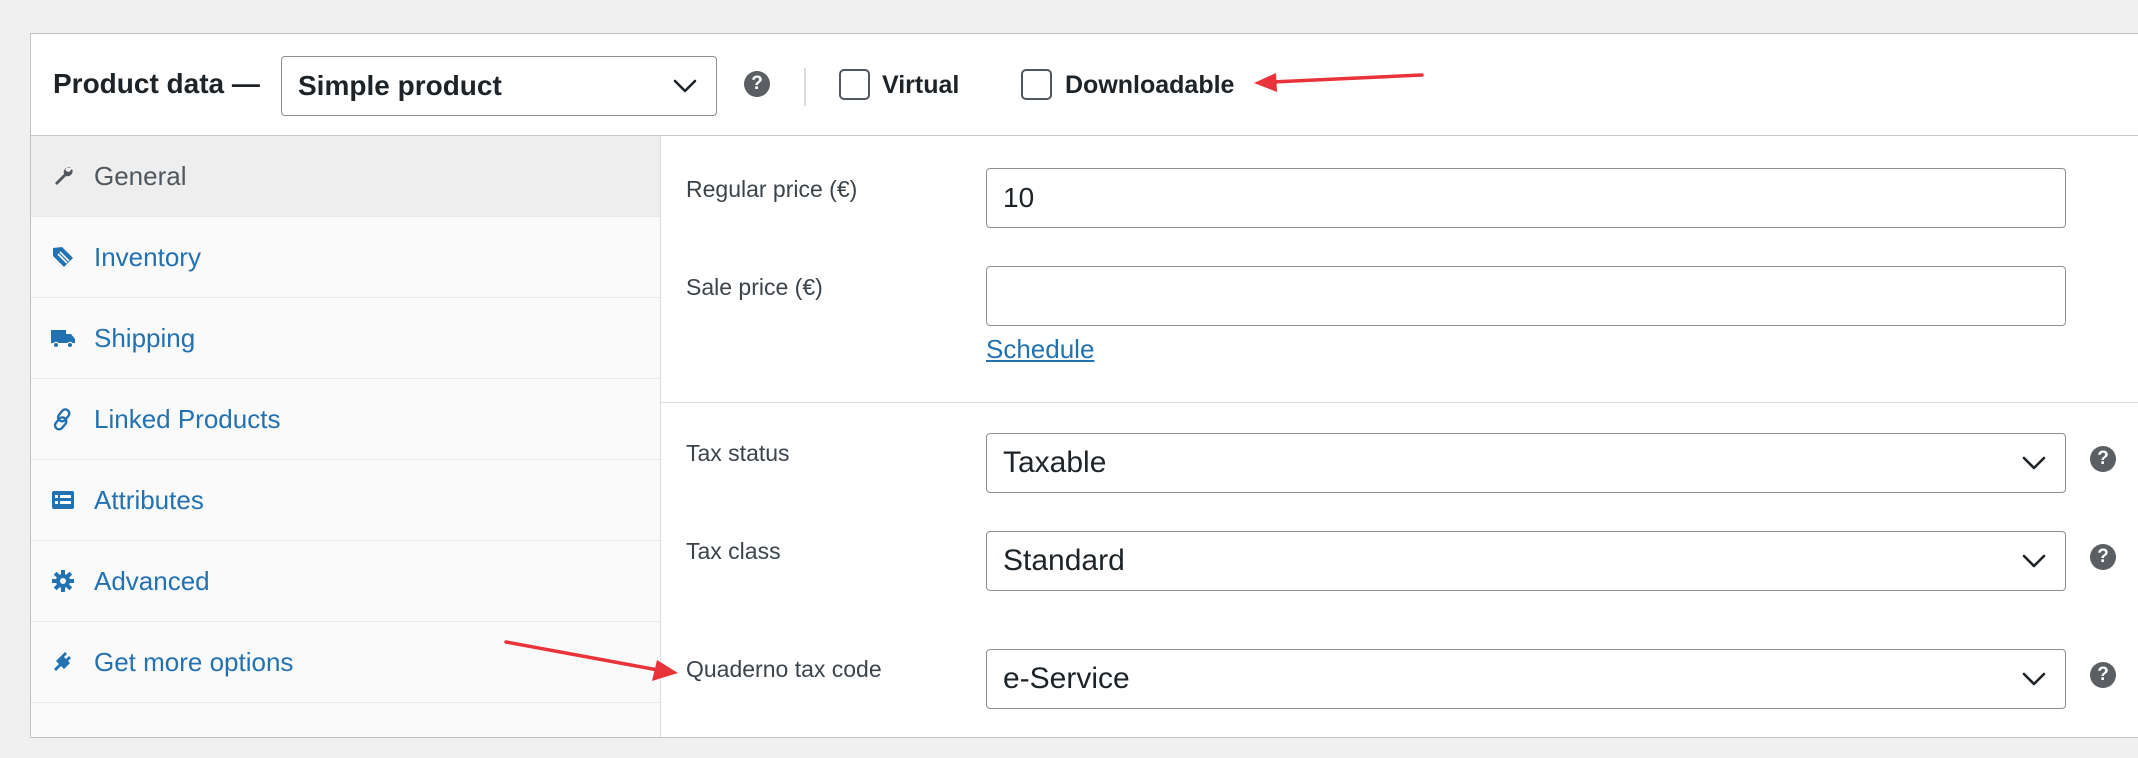  What do you see at coordinates (772, 189) in the screenshot?
I see `regular-price-label: Regular price (€)` at bounding box center [772, 189].